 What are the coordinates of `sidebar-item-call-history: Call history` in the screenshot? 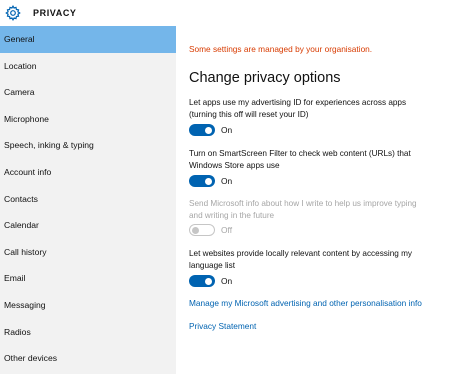 It's located at (88, 252).